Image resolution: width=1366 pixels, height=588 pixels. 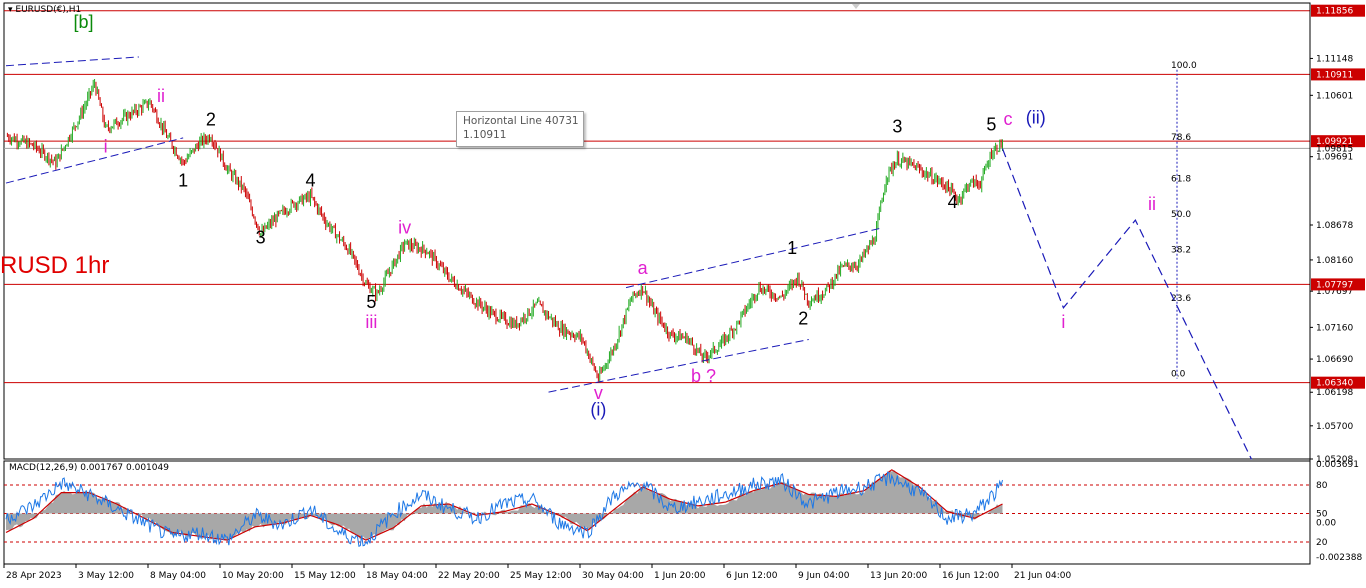 I want to click on time-tick-label: 10 May 20:00, so click(x=253, y=576).